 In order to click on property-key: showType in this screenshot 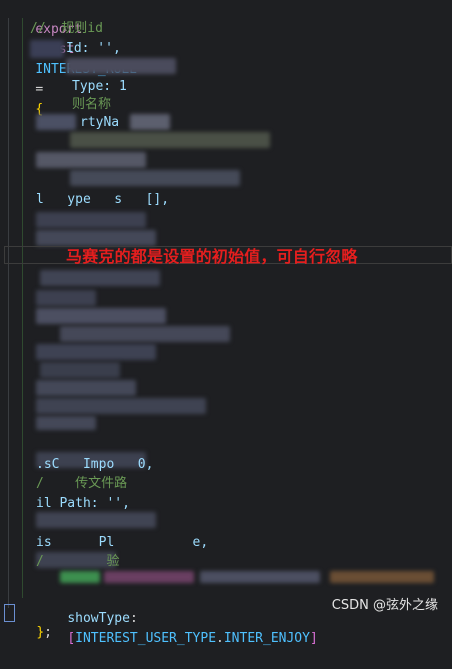, I will do `click(98, 618)`.